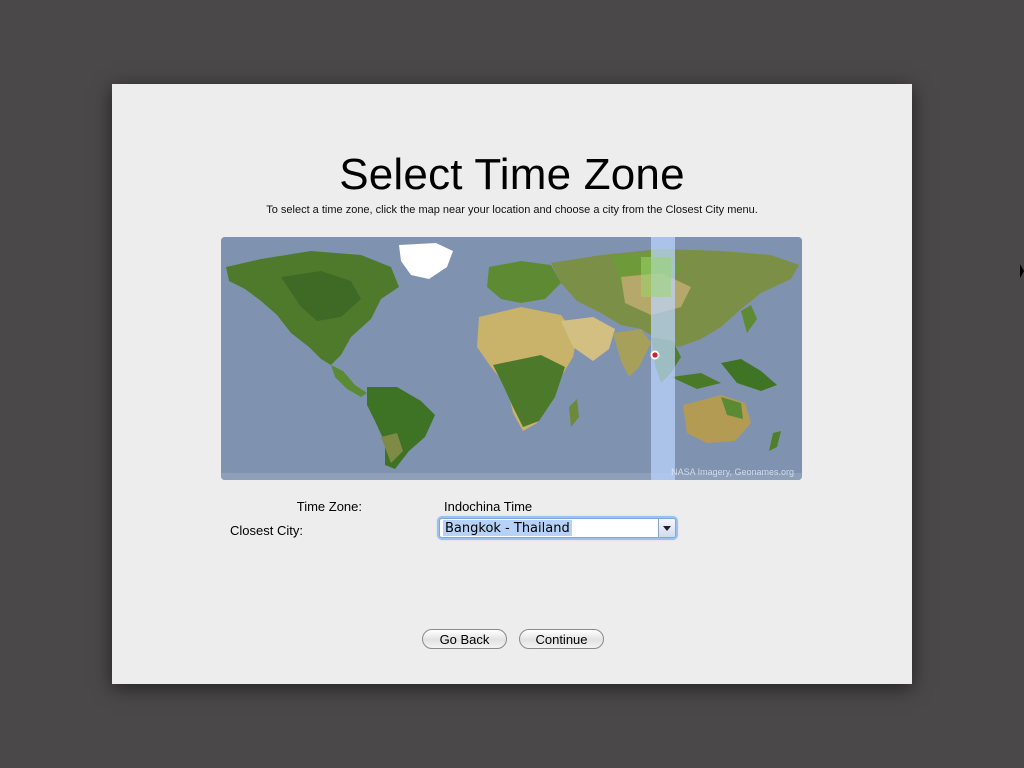 This screenshot has width=1024, height=768. Describe the element at coordinates (464, 639) in the screenshot. I see `go-back-button: Go Back` at that location.